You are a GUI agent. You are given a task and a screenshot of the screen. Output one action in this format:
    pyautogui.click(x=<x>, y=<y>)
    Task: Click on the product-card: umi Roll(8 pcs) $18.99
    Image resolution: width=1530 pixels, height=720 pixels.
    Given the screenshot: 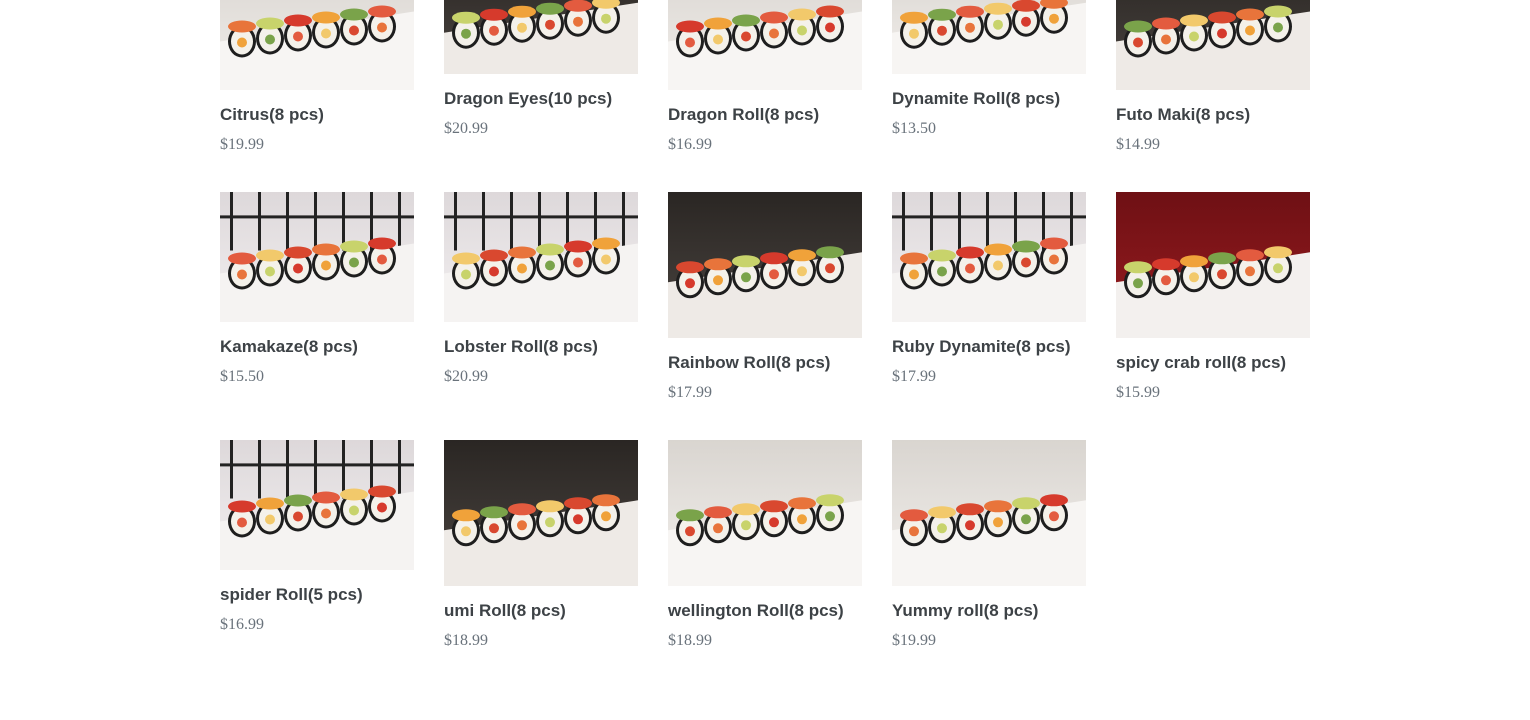 What is the action you would take?
    pyautogui.click(x=541, y=545)
    